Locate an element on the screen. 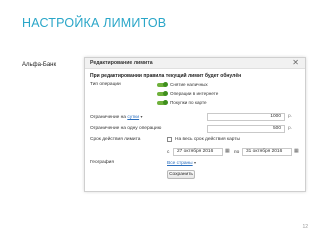 The width and height of the screenshot is (320, 240). slide-title: НАСТРОЙКА ЛИМИТОВ is located at coordinates (94, 23).